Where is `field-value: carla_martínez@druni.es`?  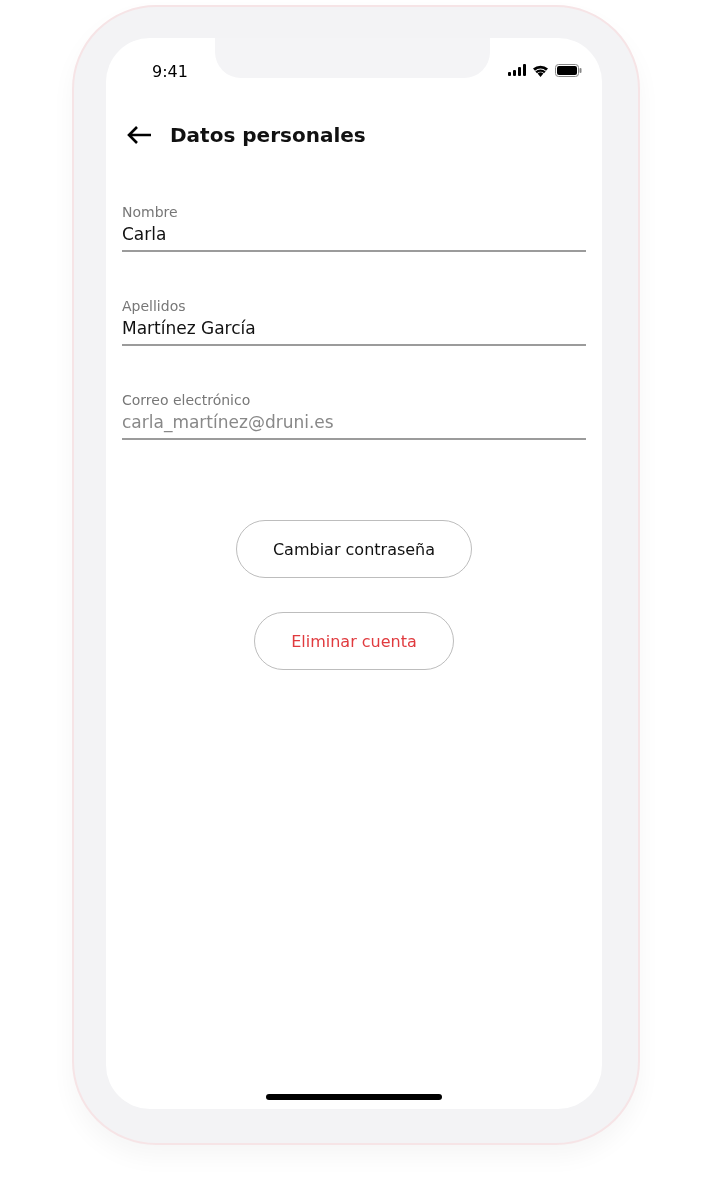
field-value: carla_martínez@druni.es is located at coordinates (228, 422).